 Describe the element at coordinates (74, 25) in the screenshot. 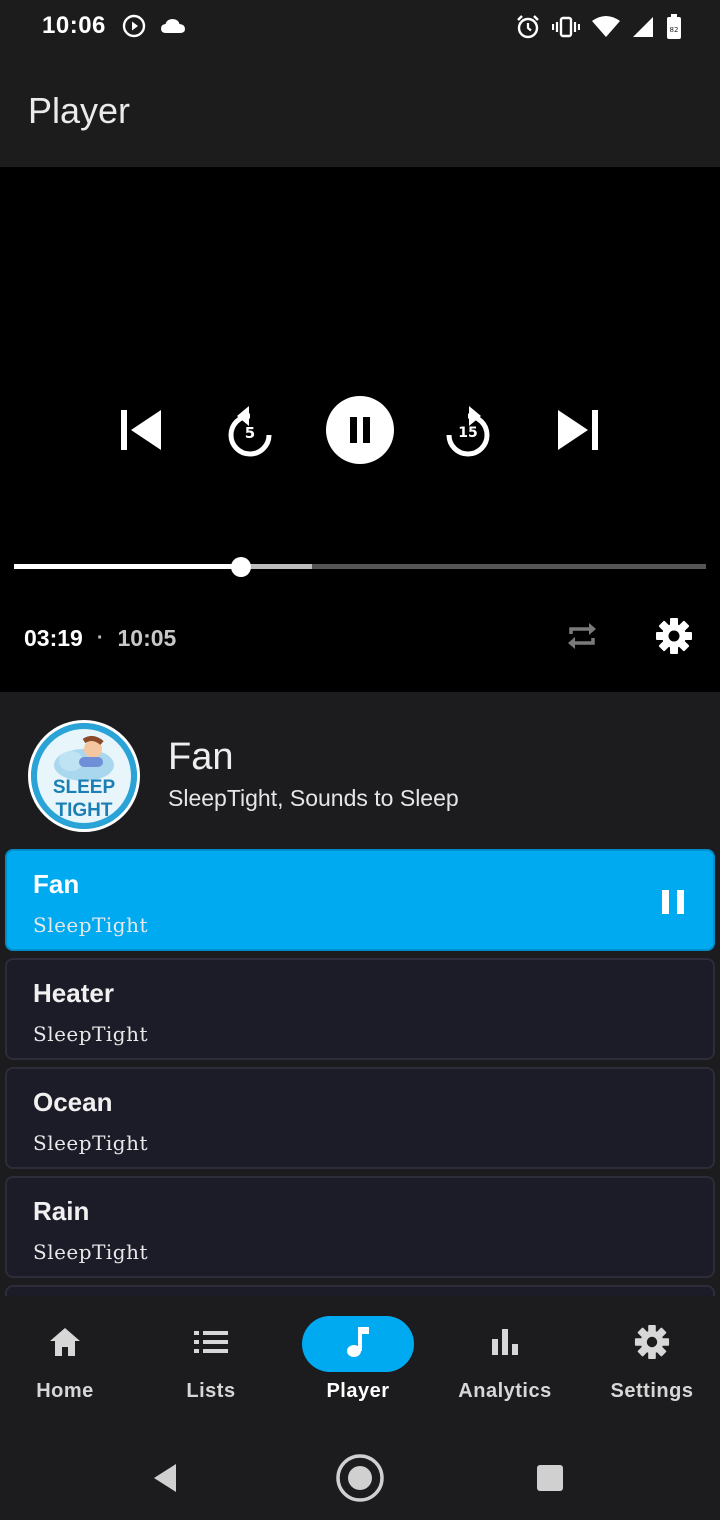

I see `status-time: 10:06` at that location.